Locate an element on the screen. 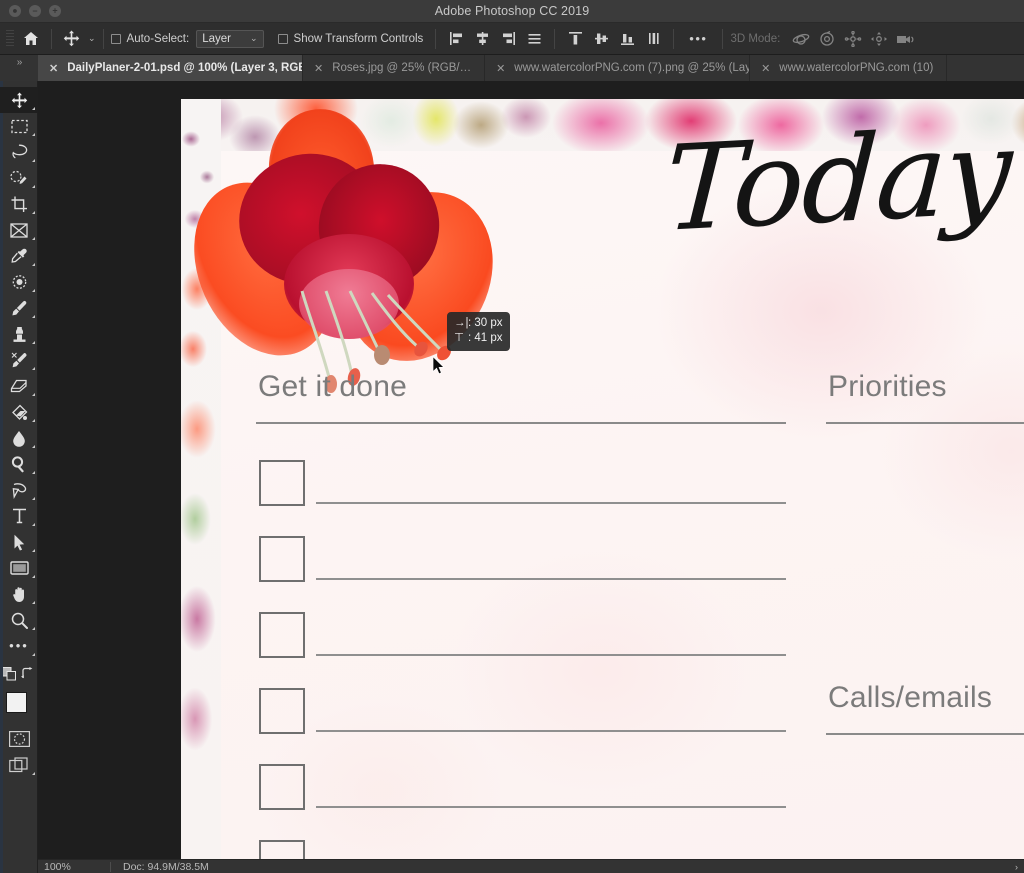 The width and height of the screenshot is (1024, 873). pen-tool is located at coordinates (19, 490).